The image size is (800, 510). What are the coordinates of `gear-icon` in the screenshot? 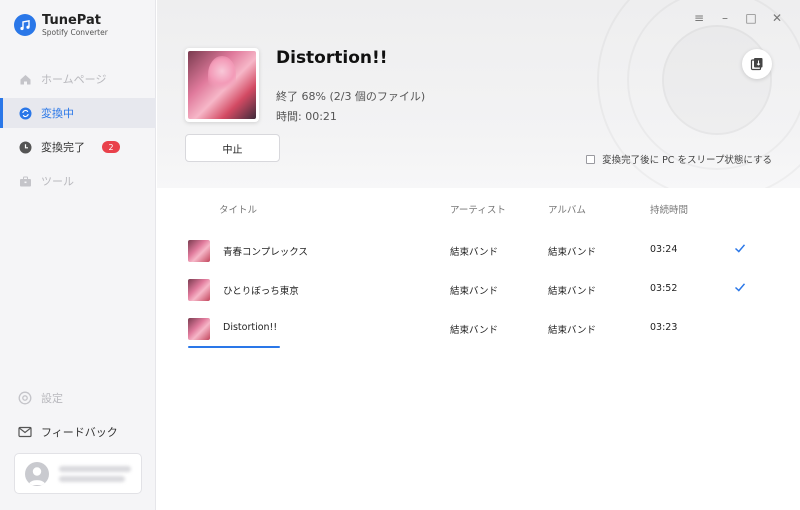 It's located at (25, 398).